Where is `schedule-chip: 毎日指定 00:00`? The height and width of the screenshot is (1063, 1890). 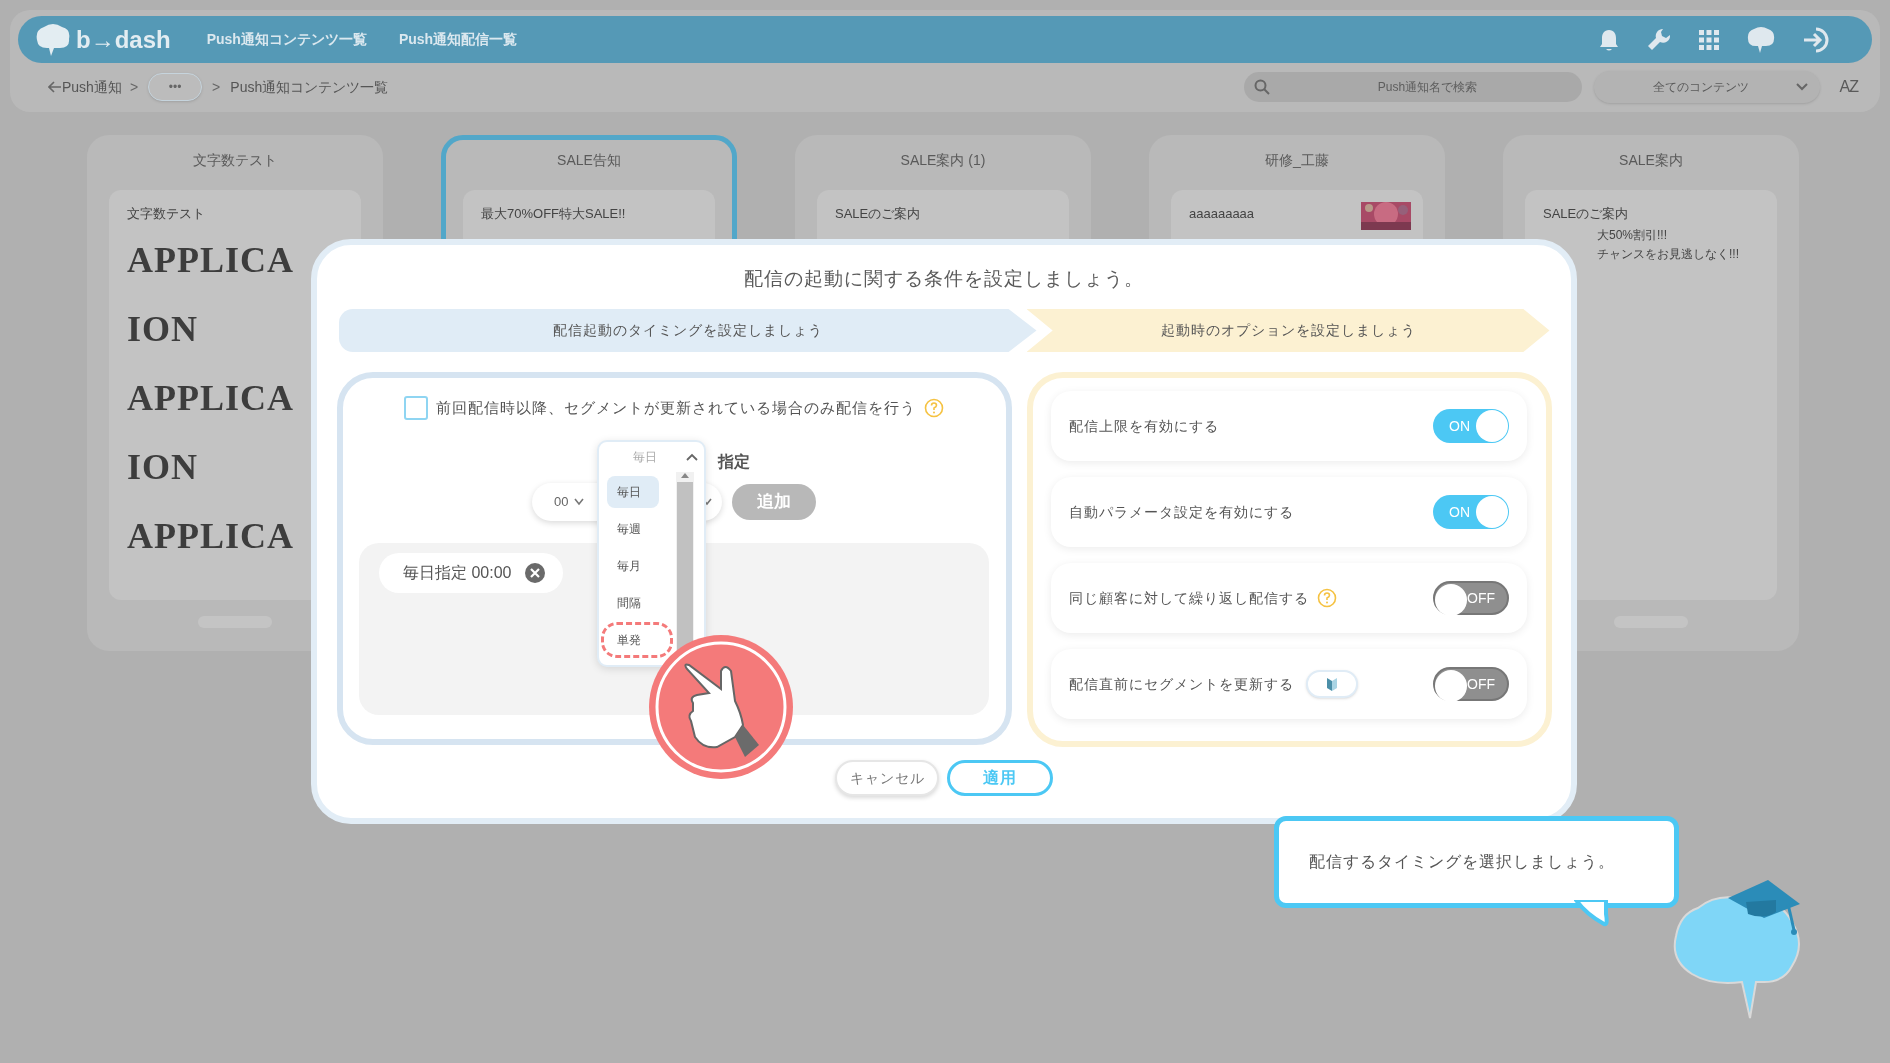
schedule-chip: 毎日指定 00:00 is located at coordinates (471, 573).